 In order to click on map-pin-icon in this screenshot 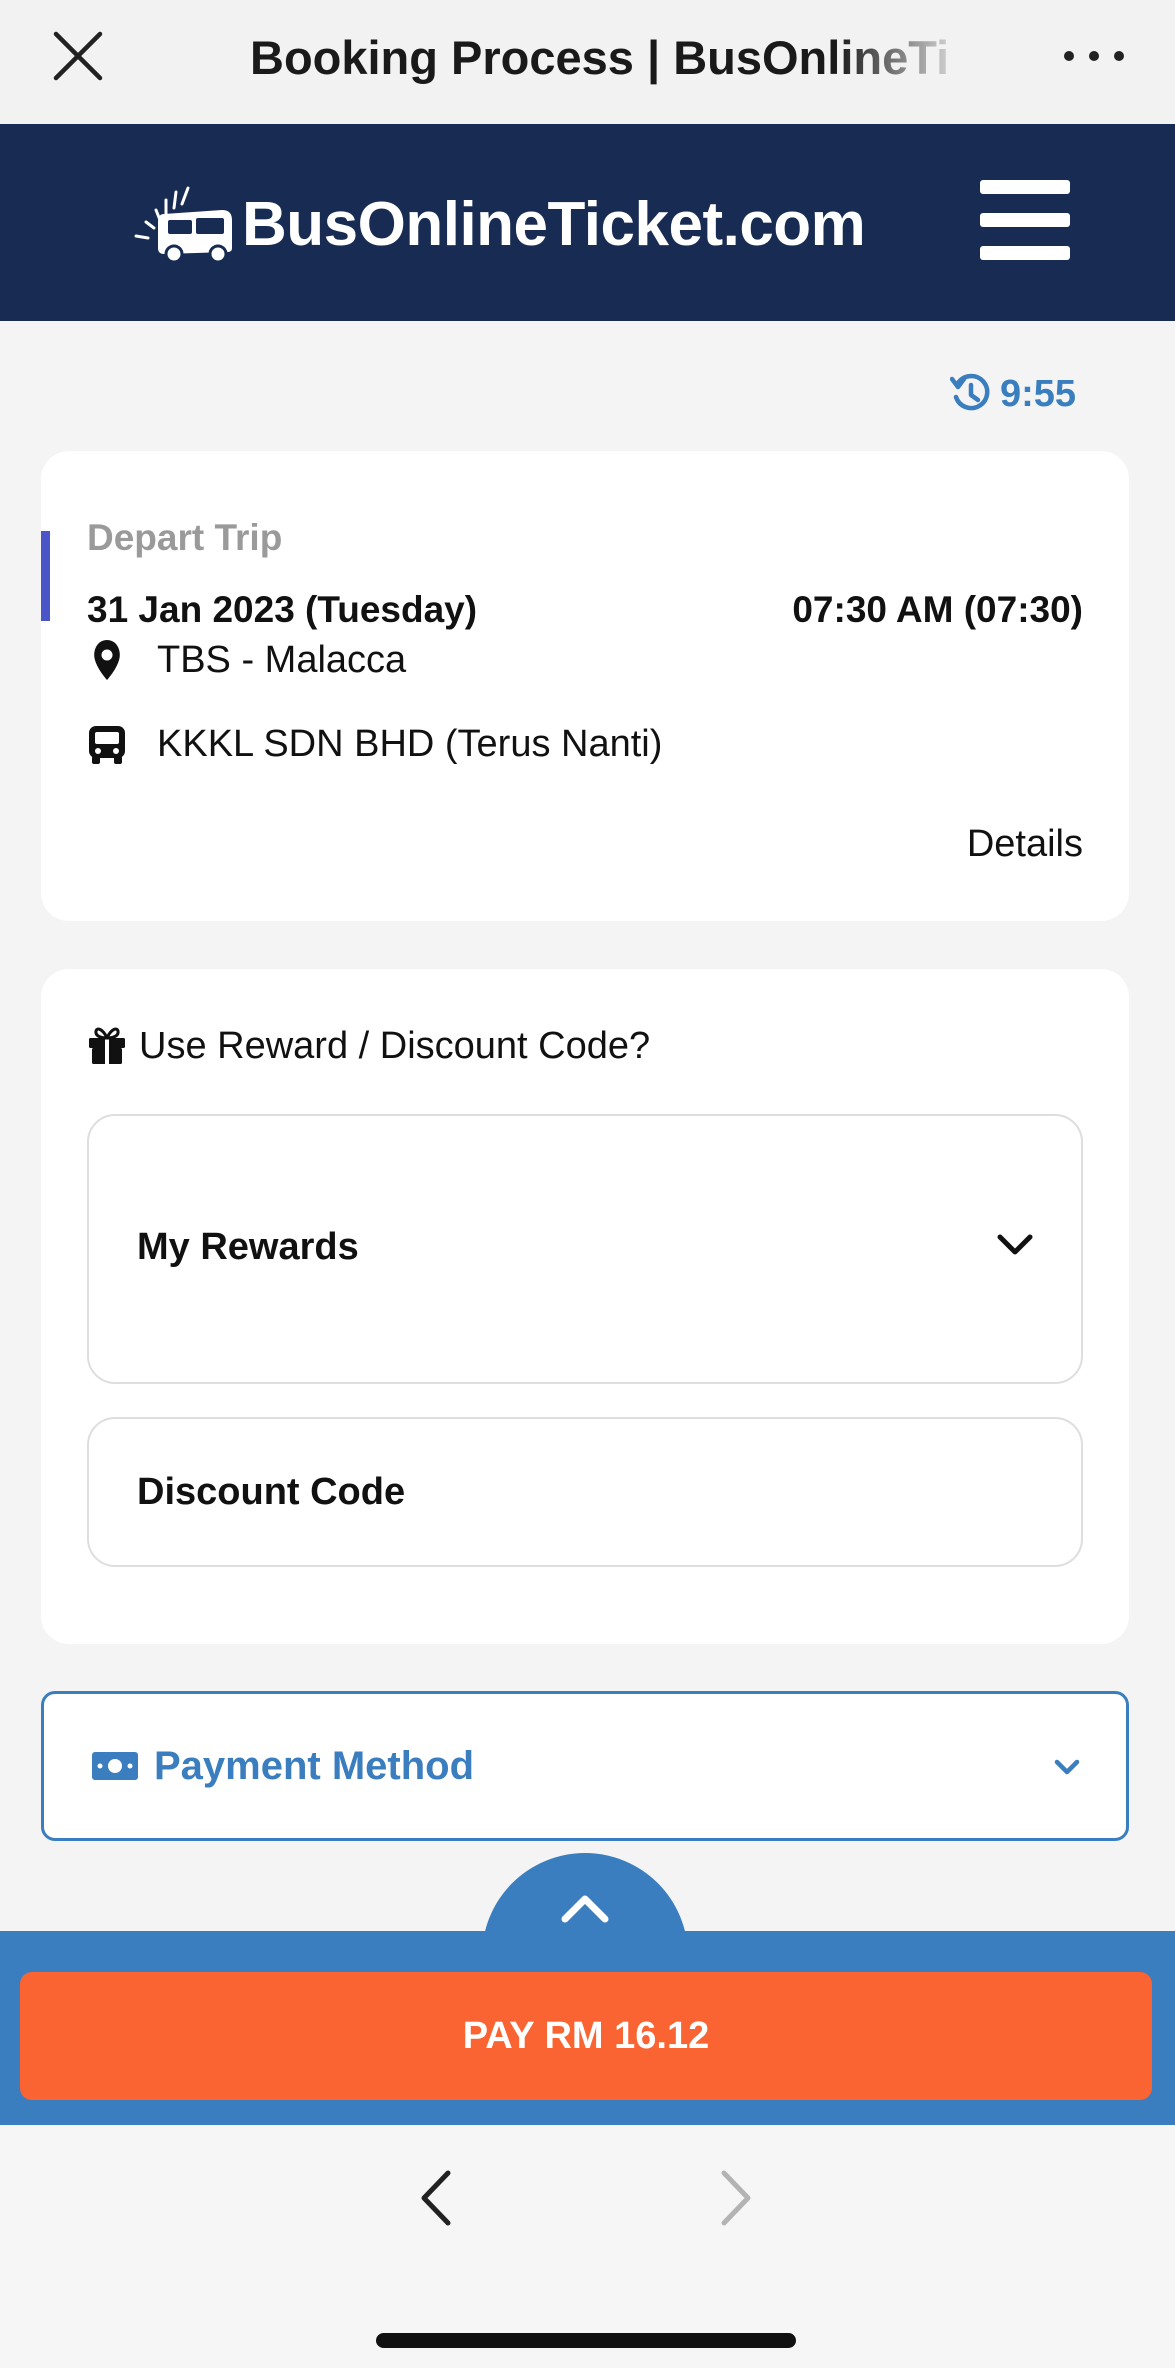, I will do `click(107, 660)`.